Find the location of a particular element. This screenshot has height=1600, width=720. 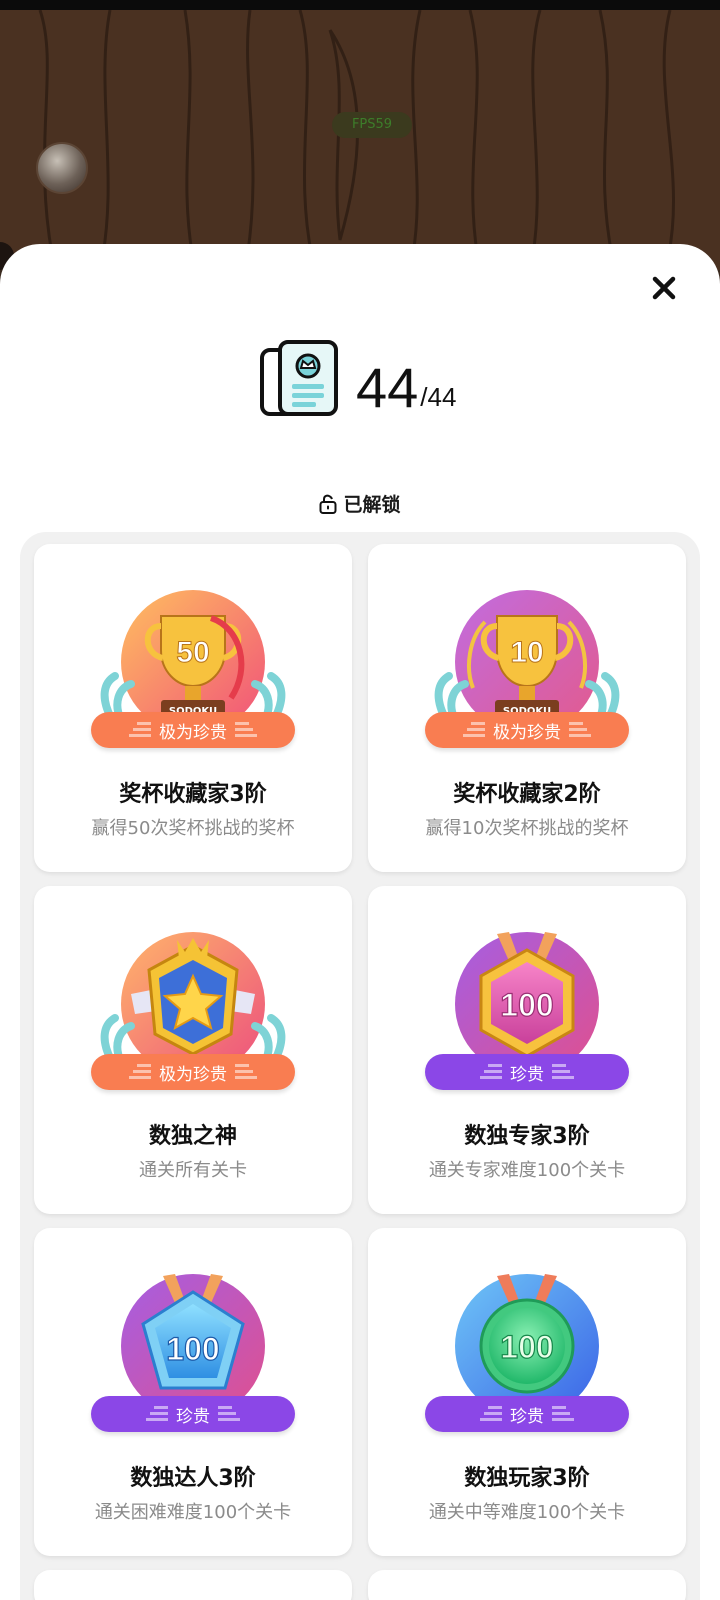

card-collection-icon is located at coordinates (299, 378).